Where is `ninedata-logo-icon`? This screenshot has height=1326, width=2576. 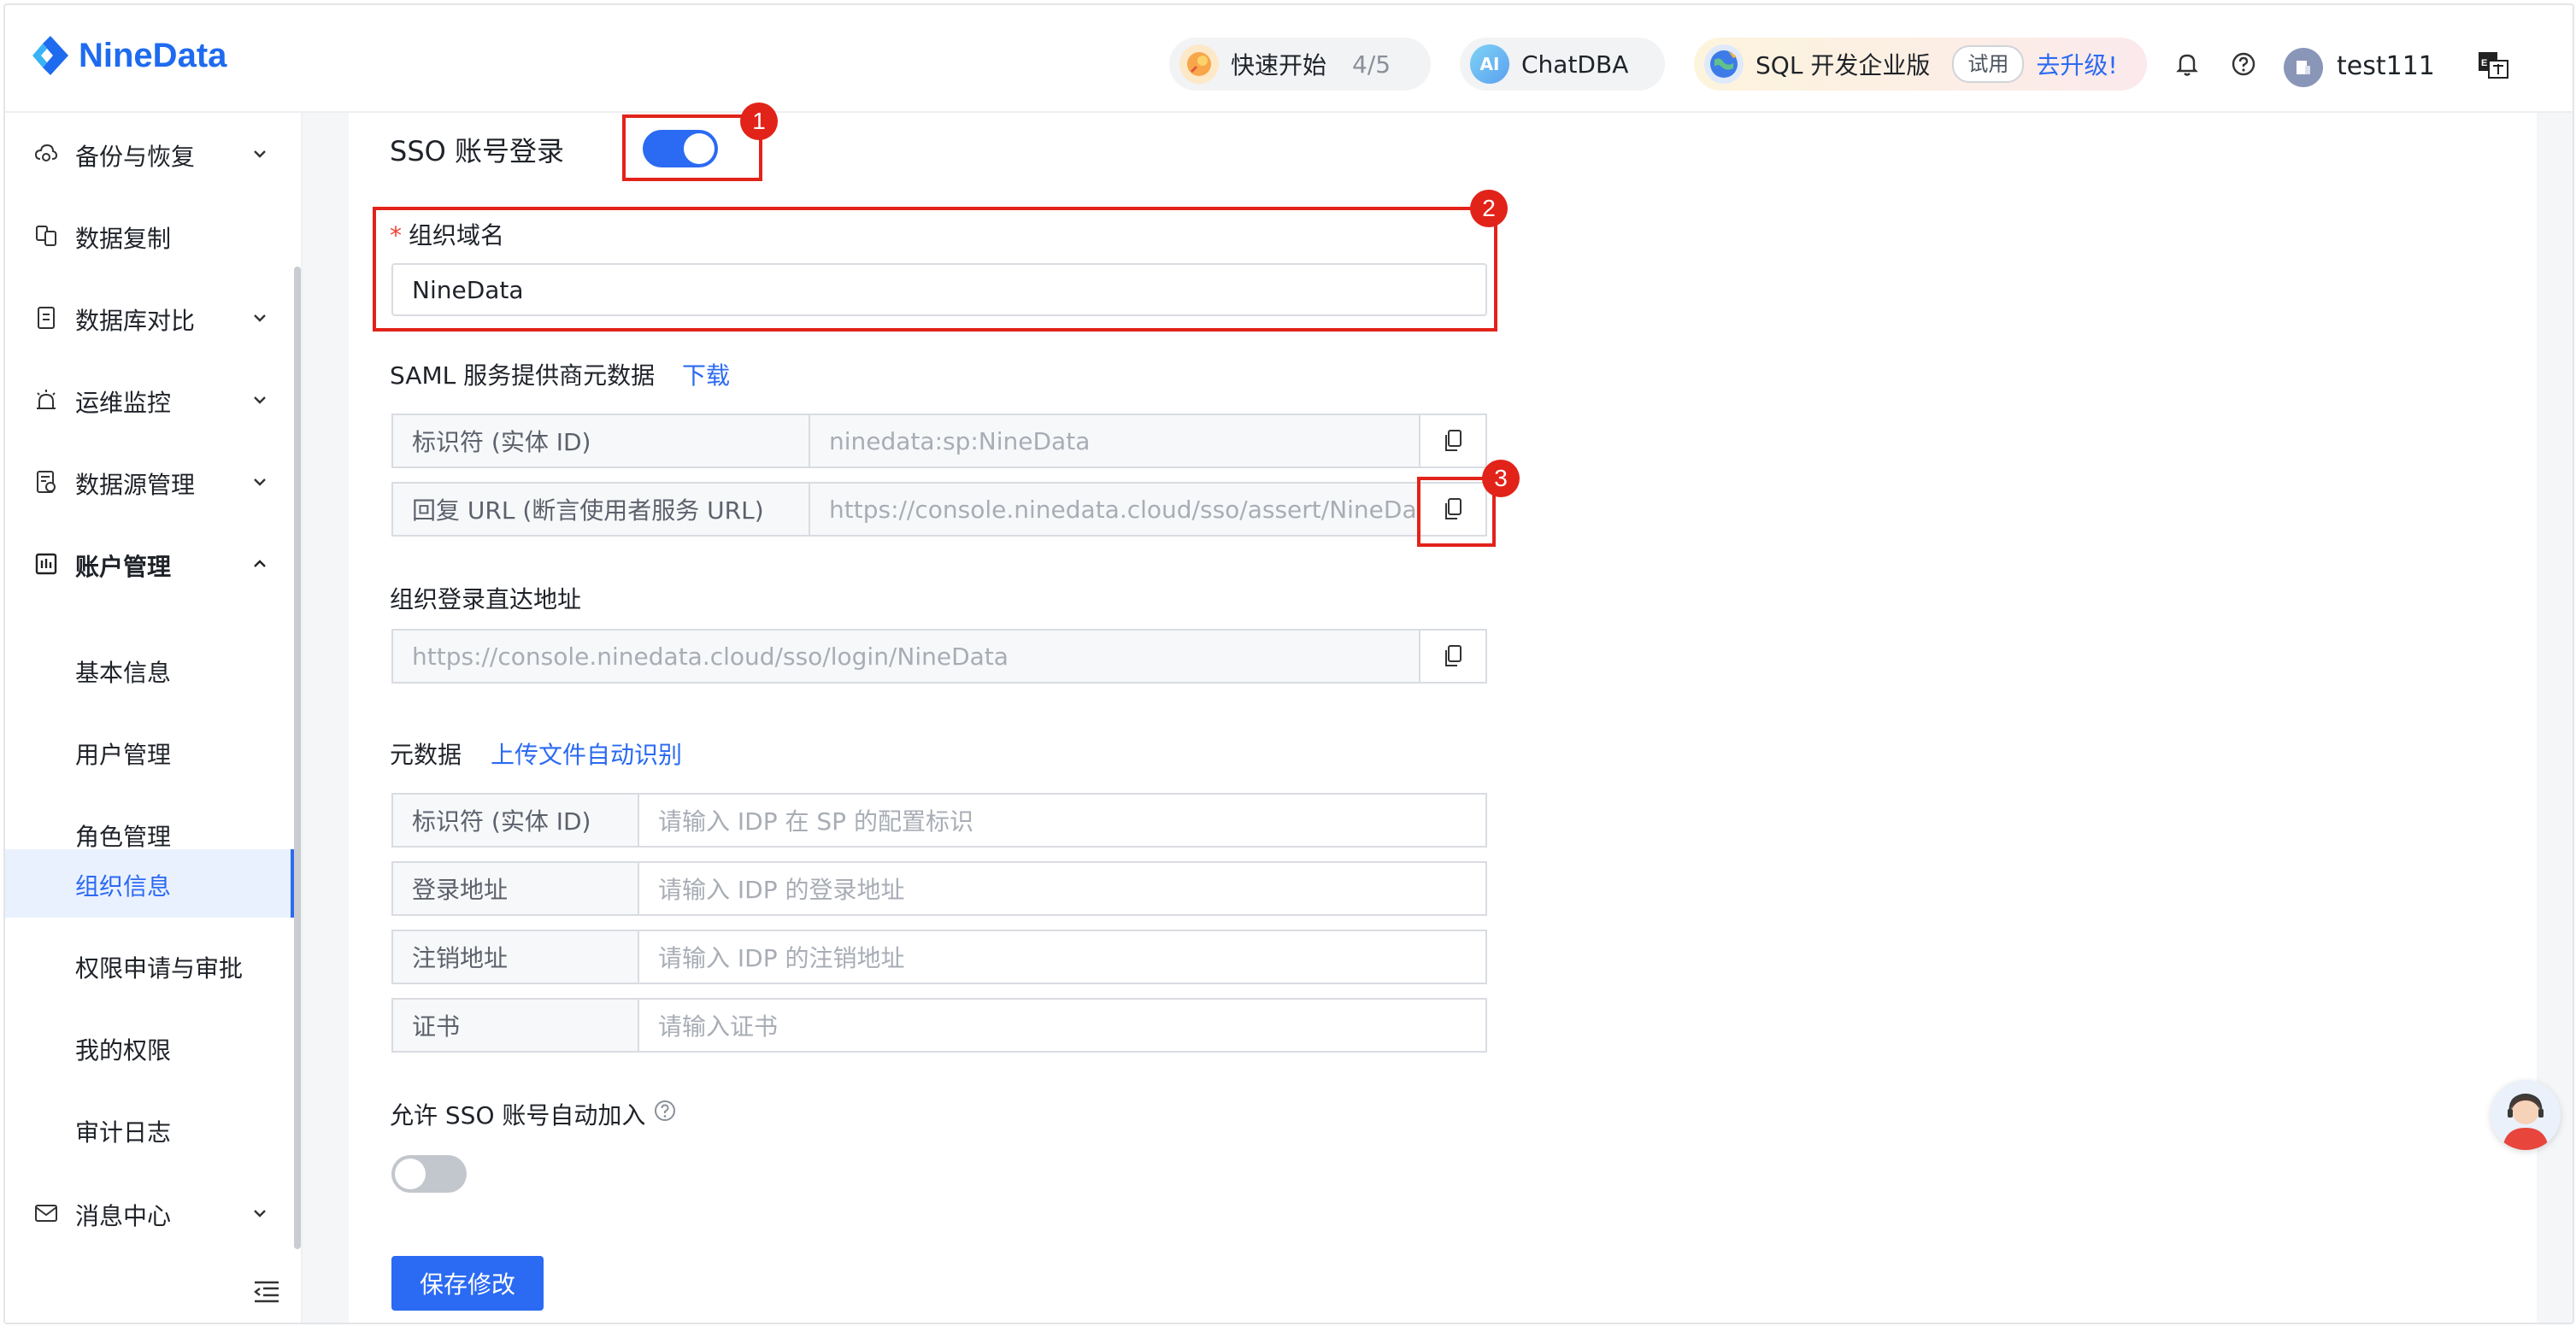 ninedata-logo-icon is located at coordinates (50, 55).